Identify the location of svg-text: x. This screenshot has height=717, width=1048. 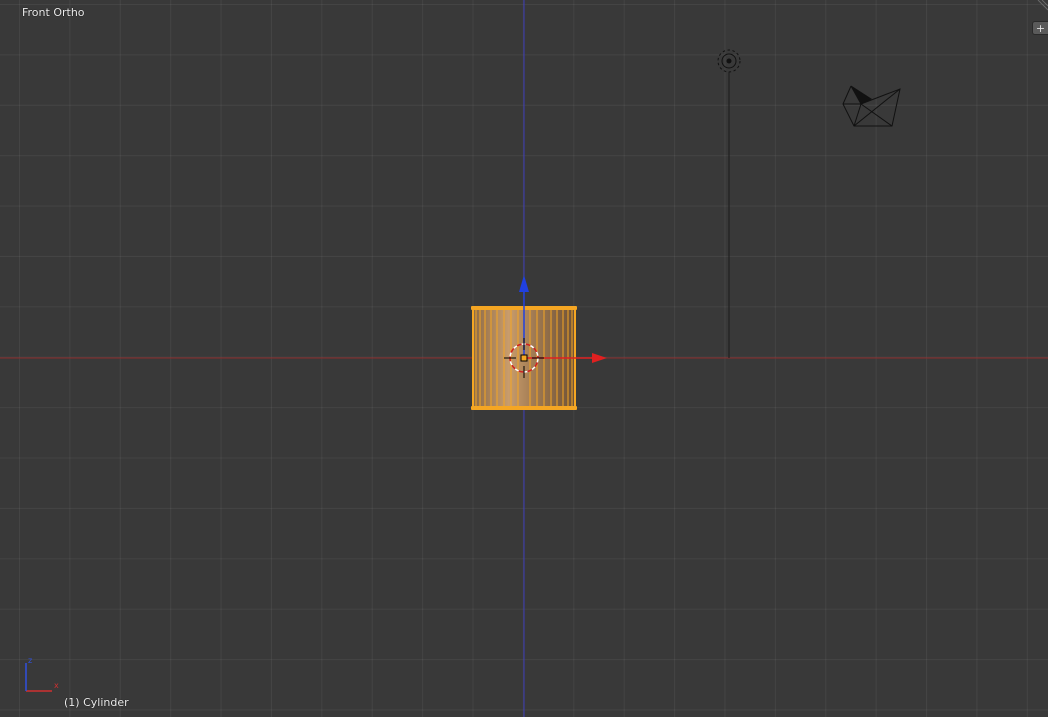
(56, 685).